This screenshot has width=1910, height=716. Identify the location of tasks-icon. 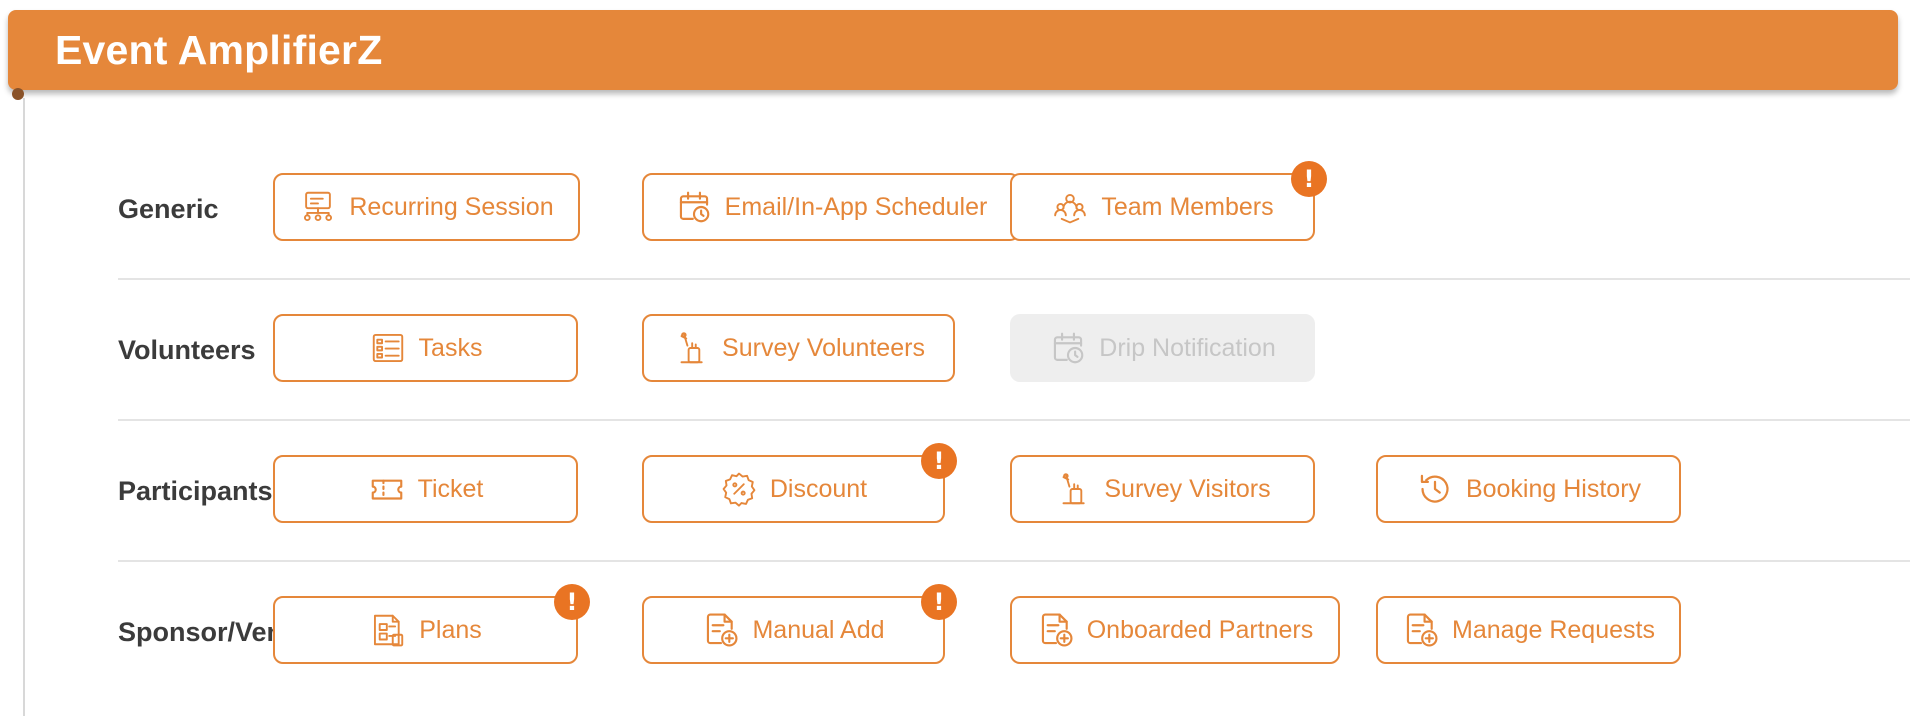
(388, 348).